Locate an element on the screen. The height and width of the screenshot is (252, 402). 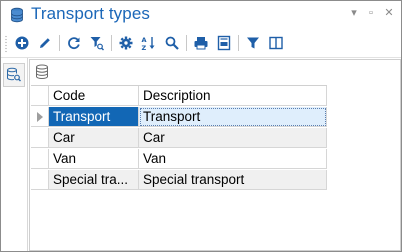
toolbar: A Z is located at coordinates (201, 43).